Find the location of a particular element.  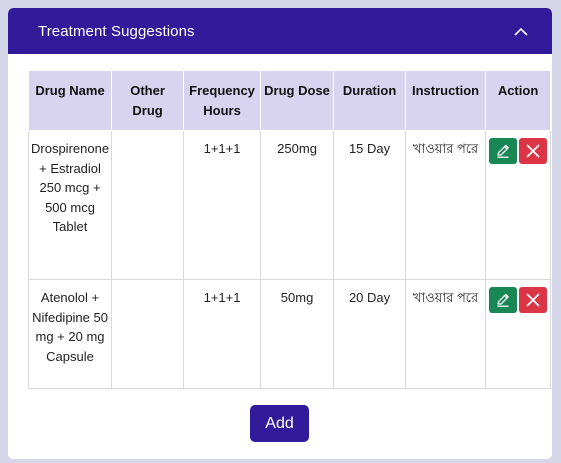

header-duration: Duration is located at coordinates (370, 100).